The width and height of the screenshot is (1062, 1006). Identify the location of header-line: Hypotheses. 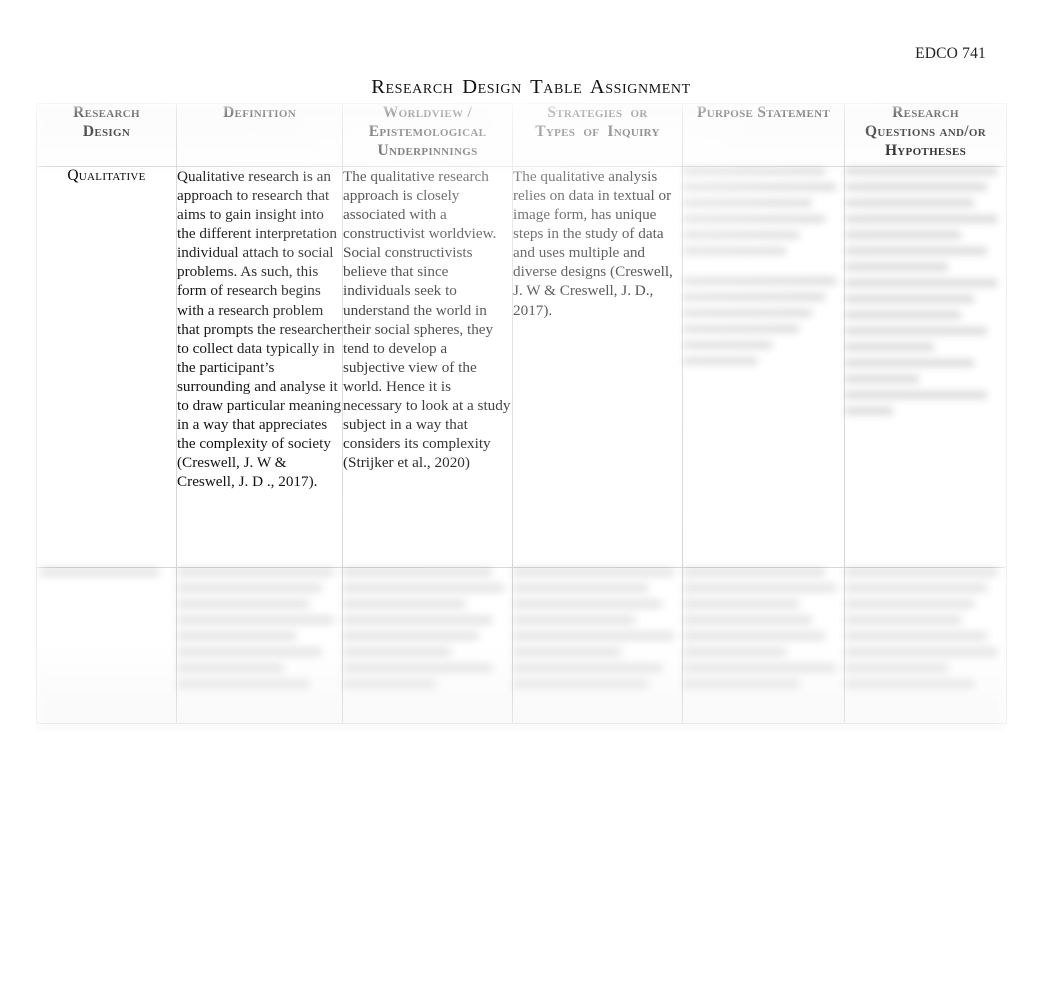
(925, 150).